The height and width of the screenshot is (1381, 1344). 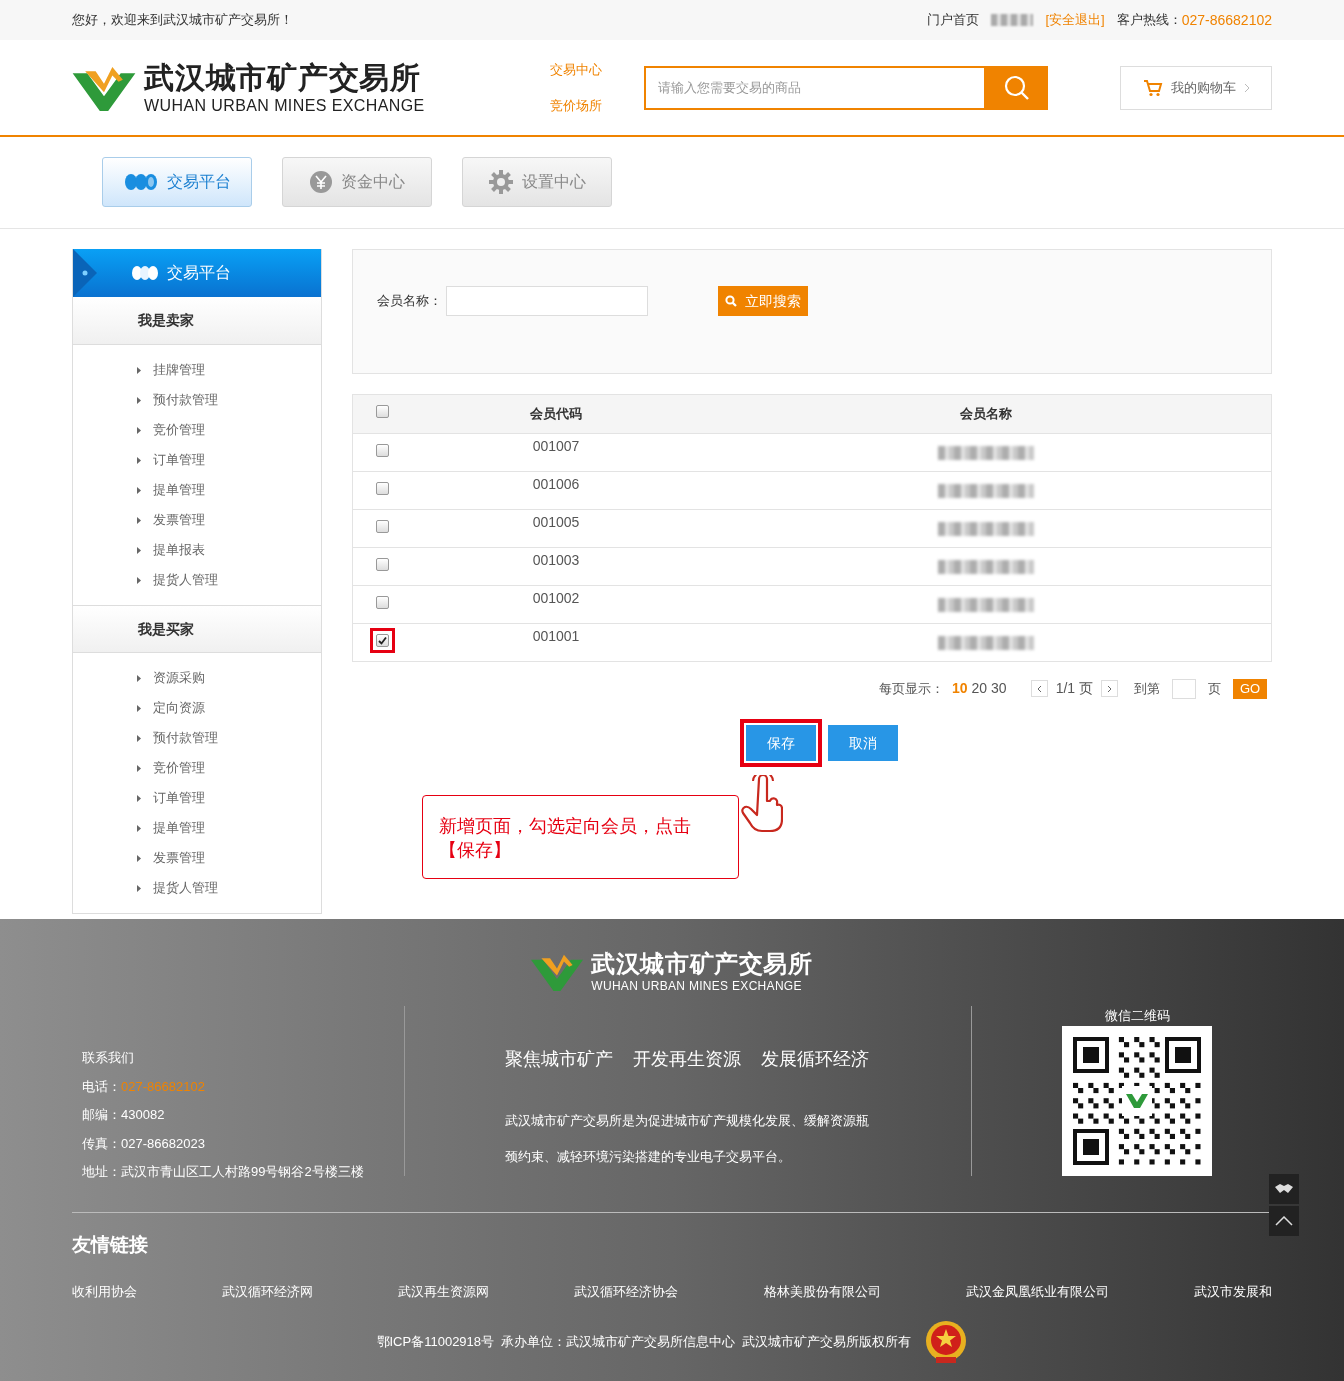 I want to click on table-cell-text: 001002, so click(x=556, y=598).